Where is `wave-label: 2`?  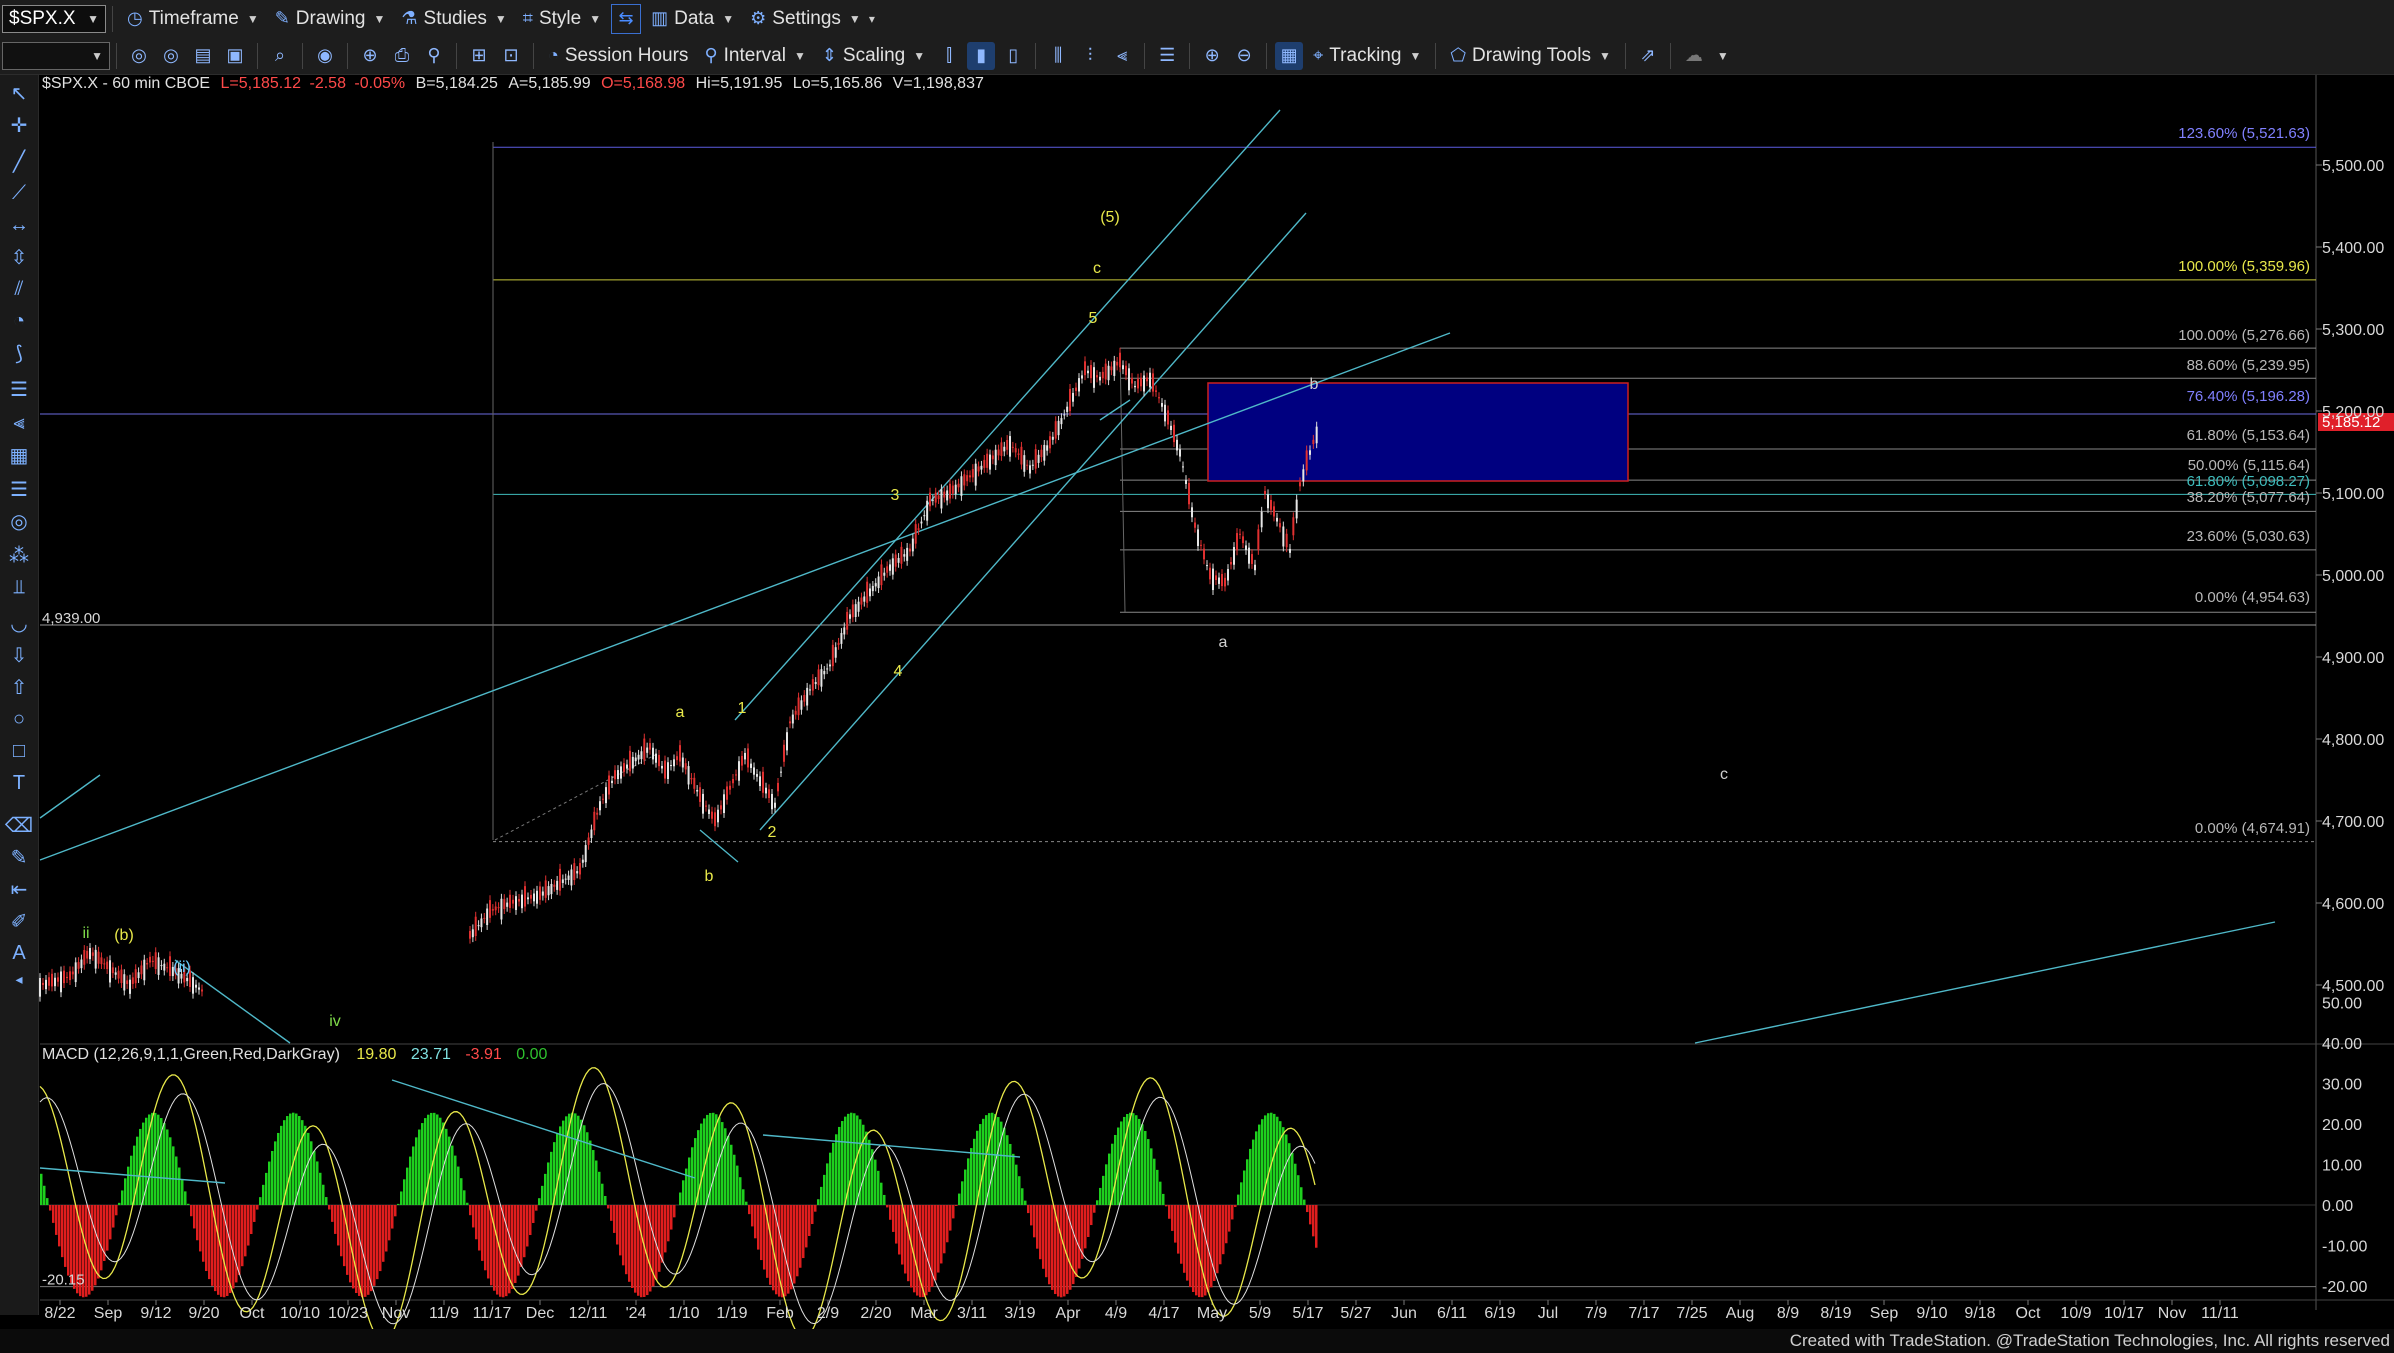 wave-label: 2 is located at coordinates (772, 832).